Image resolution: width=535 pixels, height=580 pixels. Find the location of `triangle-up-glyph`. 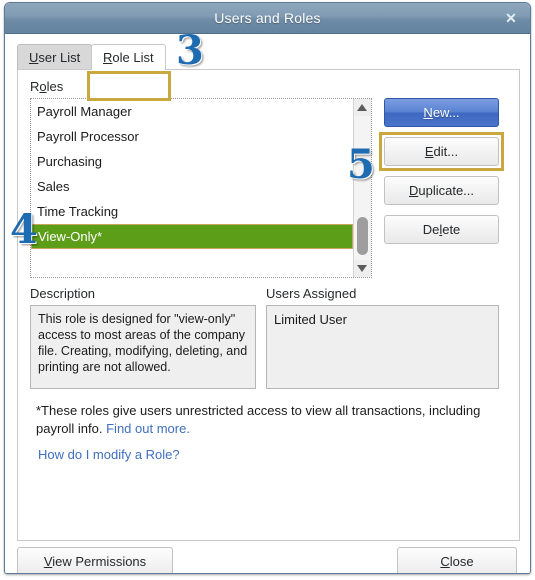

triangle-up-glyph is located at coordinates (362, 107).